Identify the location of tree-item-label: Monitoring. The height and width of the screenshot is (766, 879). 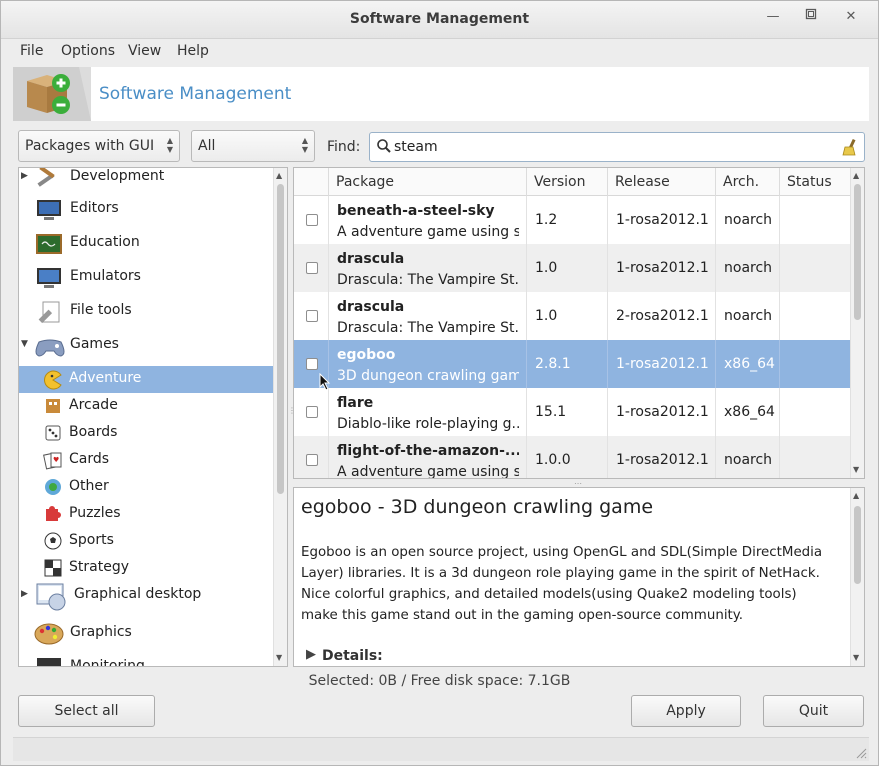
(107, 662).